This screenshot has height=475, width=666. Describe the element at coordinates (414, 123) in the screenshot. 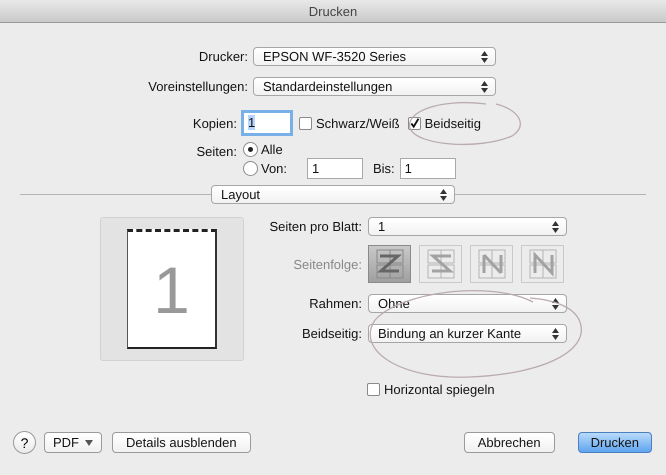

I see `checkmark-icon` at that location.